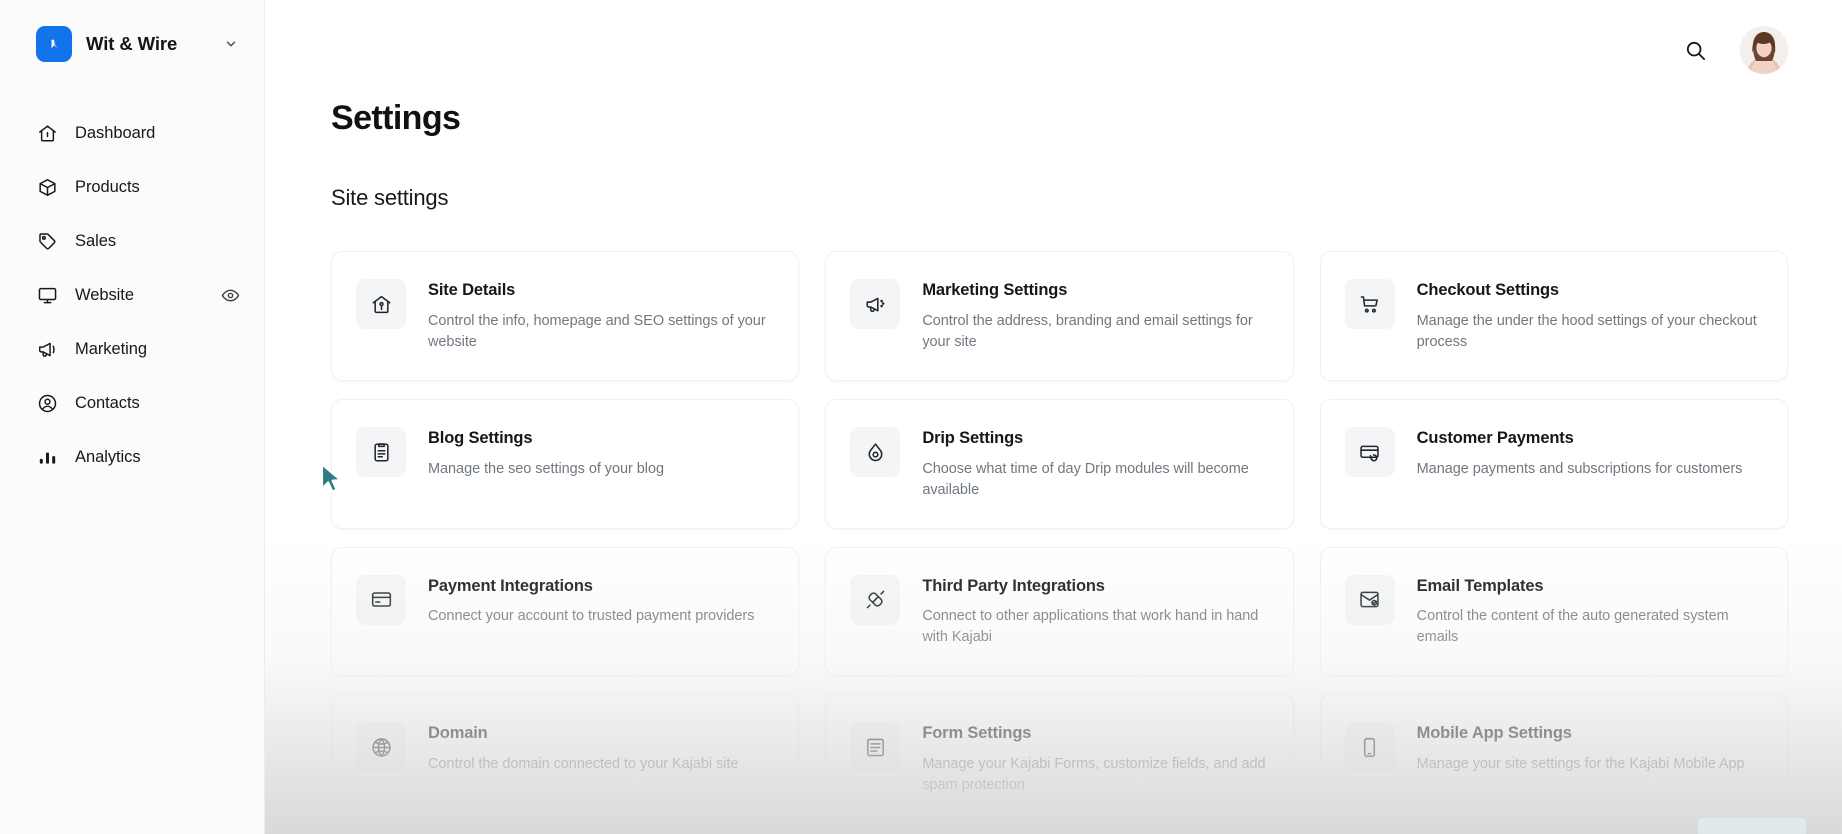 This screenshot has height=834, width=1842. I want to click on cube-icon, so click(47, 187).